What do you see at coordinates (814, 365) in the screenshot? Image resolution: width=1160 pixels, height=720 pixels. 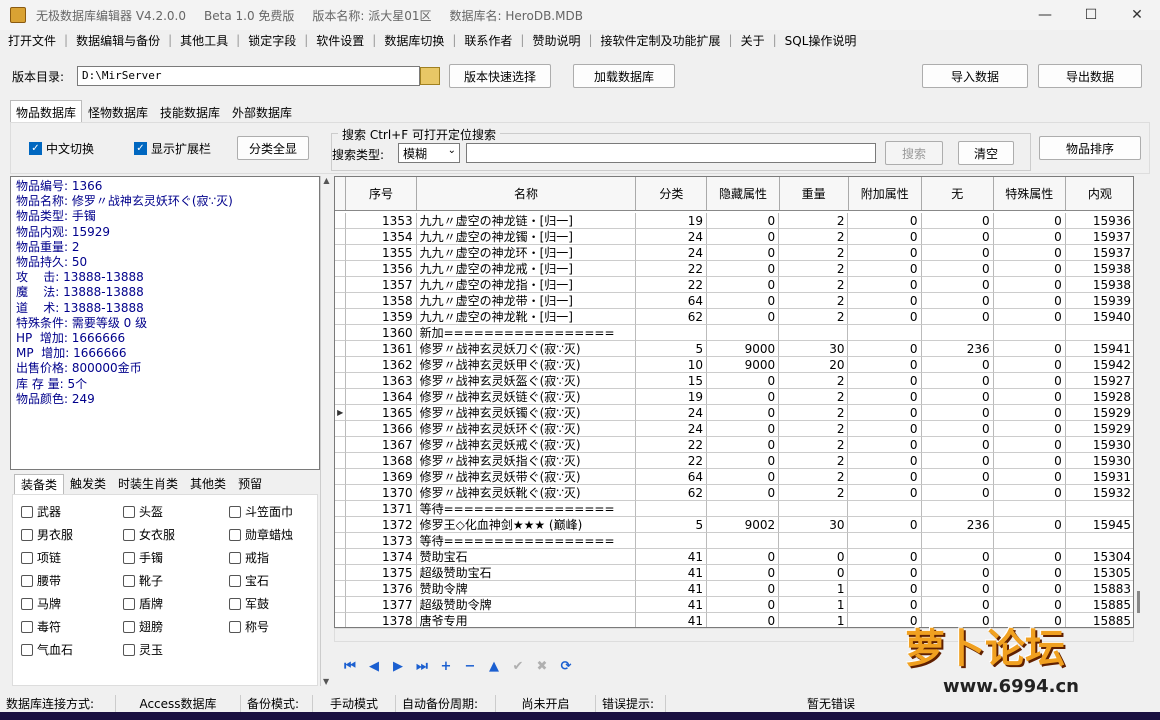 I see `table-cell: 20` at bounding box center [814, 365].